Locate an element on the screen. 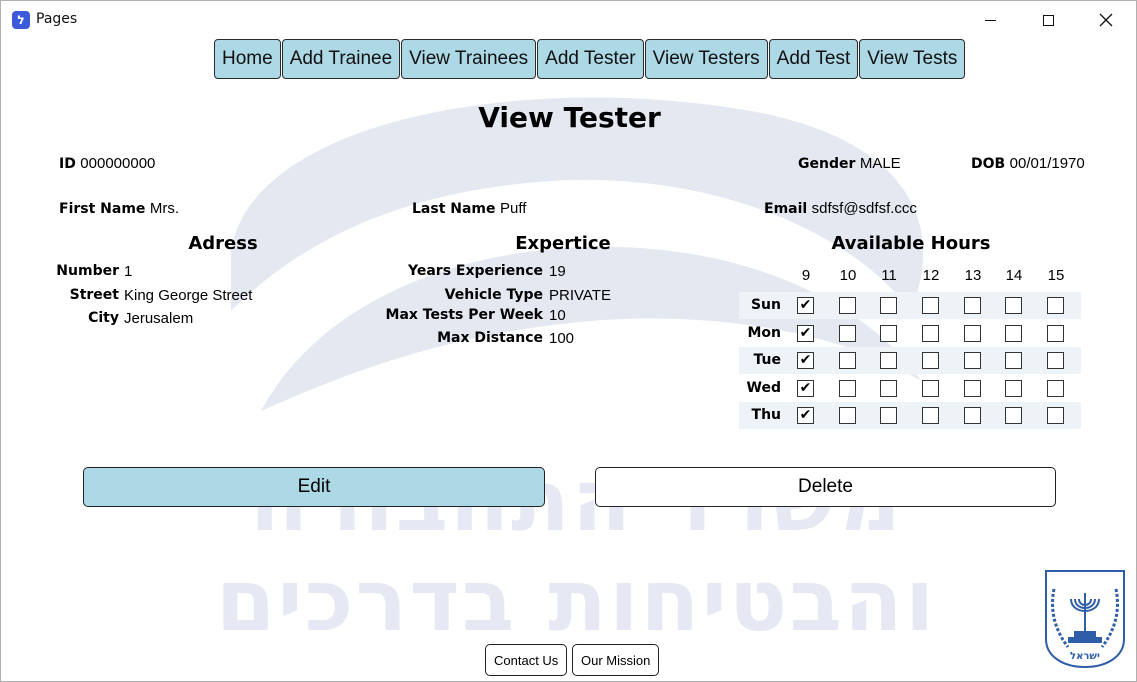 This screenshot has width=1137, height=682. nav-view-testers-button: View Testers is located at coordinates (706, 59).